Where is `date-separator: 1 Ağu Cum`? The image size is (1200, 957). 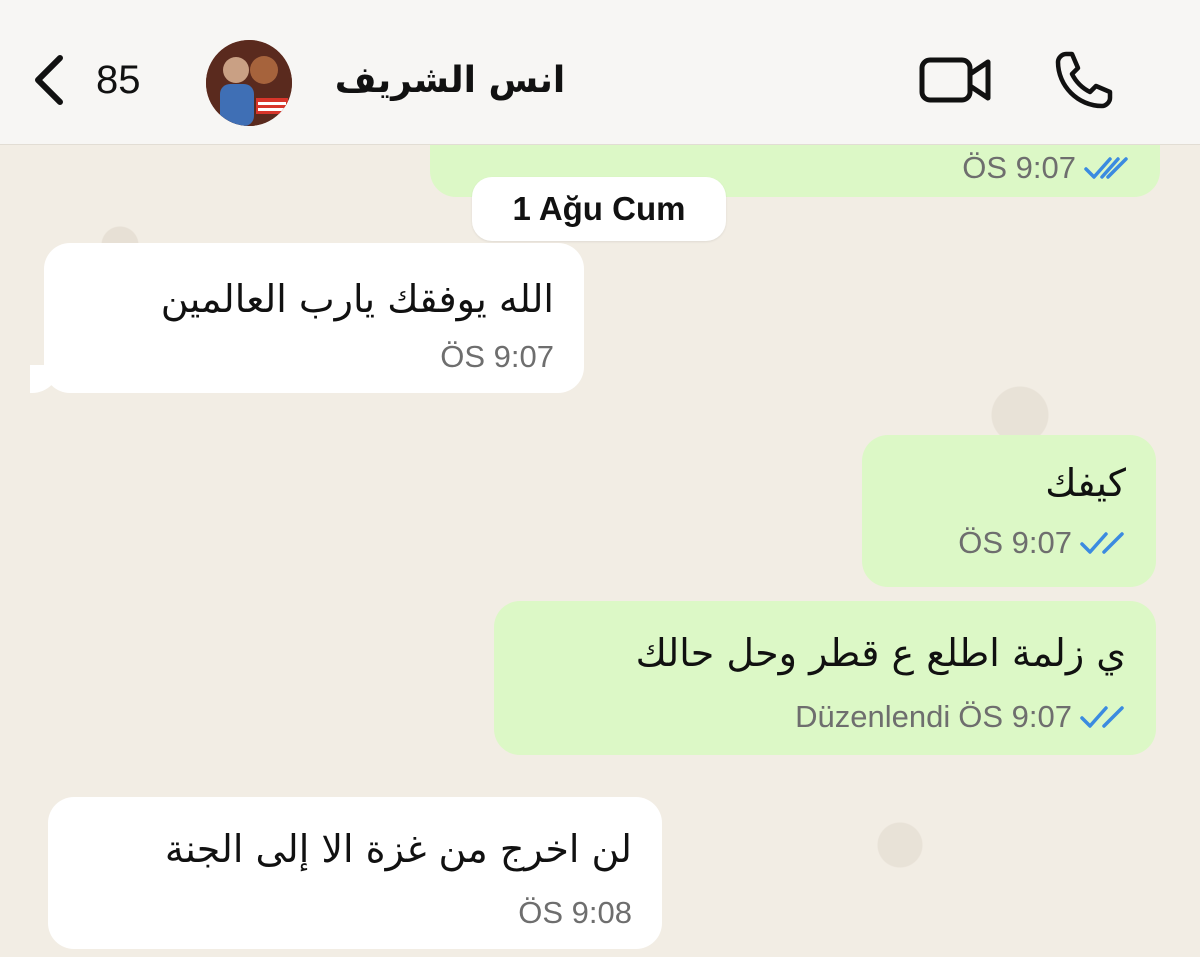 date-separator: 1 Ağu Cum is located at coordinates (599, 209).